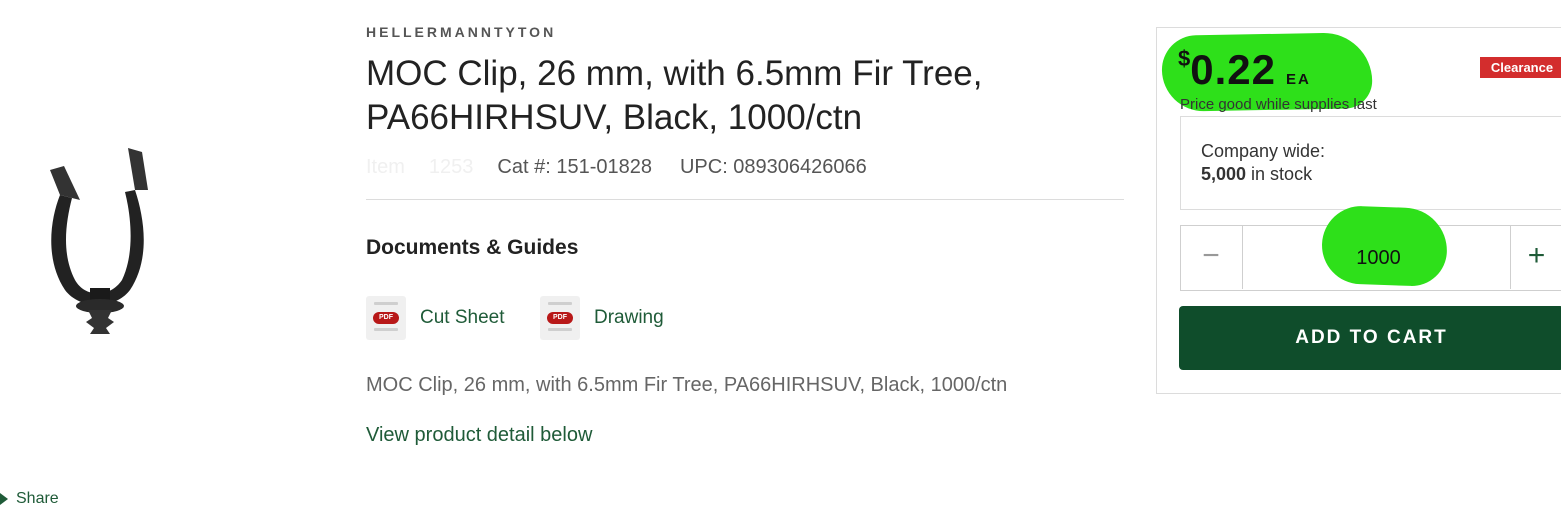 This screenshot has height=508, width=1561. Describe the element at coordinates (629, 318) in the screenshot. I see `document-link: Drawing` at that location.